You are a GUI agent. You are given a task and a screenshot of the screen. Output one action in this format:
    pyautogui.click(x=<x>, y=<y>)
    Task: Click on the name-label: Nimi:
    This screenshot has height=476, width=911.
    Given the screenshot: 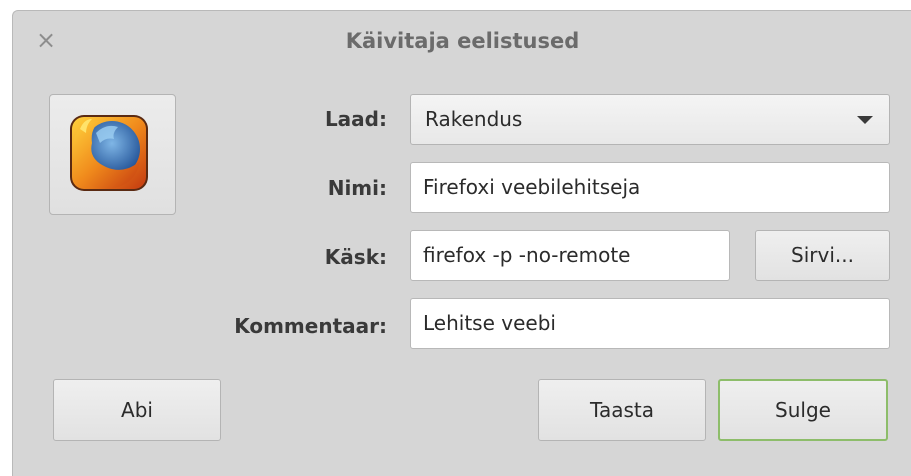 What is the action you would take?
    pyautogui.click(x=357, y=188)
    